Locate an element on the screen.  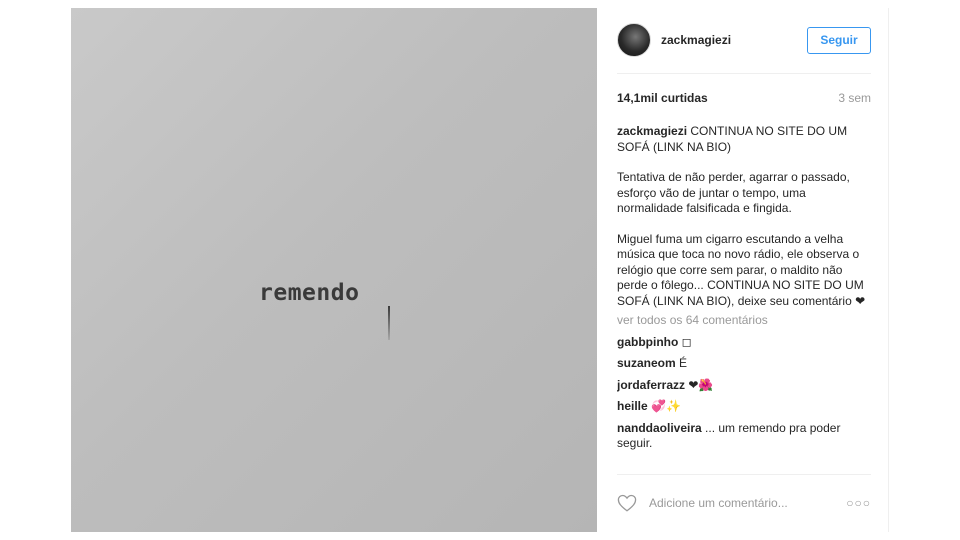
comment-username: suzaneom is located at coordinates (646, 363).